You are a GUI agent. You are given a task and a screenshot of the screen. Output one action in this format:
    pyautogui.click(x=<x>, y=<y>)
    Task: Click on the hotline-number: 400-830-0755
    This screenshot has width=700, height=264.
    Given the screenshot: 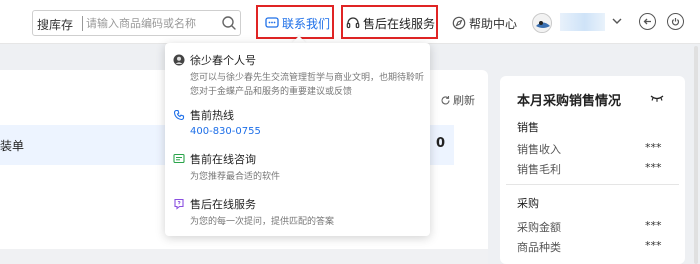 What is the action you would take?
    pyautogui.click(x=225, y=131)
    